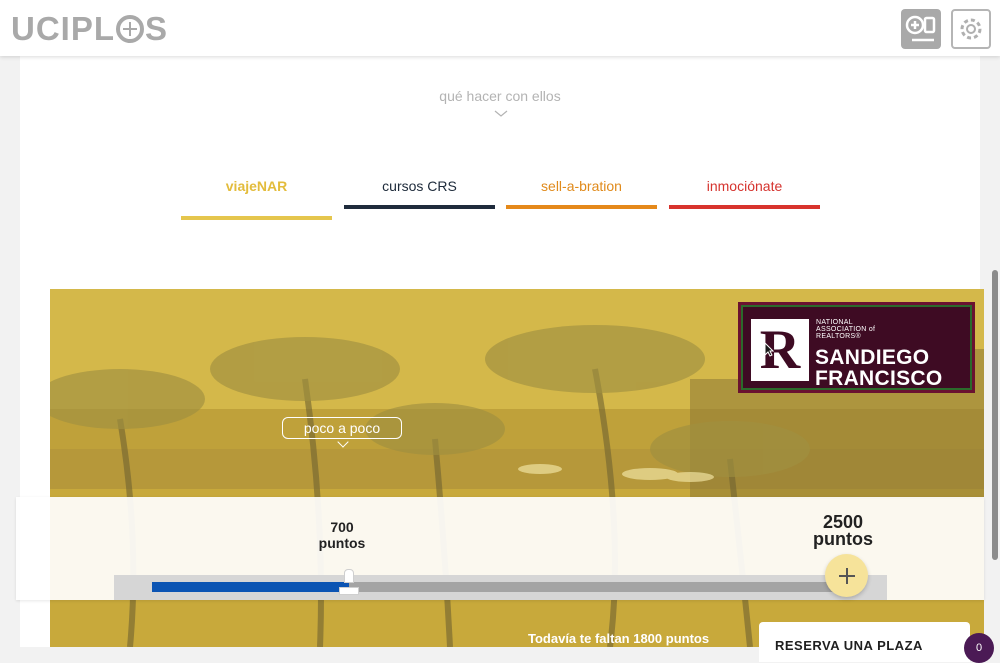 The height and width of the screenshot is (663, 1000). I want to click on points-slider-handle, so click(349, 576).